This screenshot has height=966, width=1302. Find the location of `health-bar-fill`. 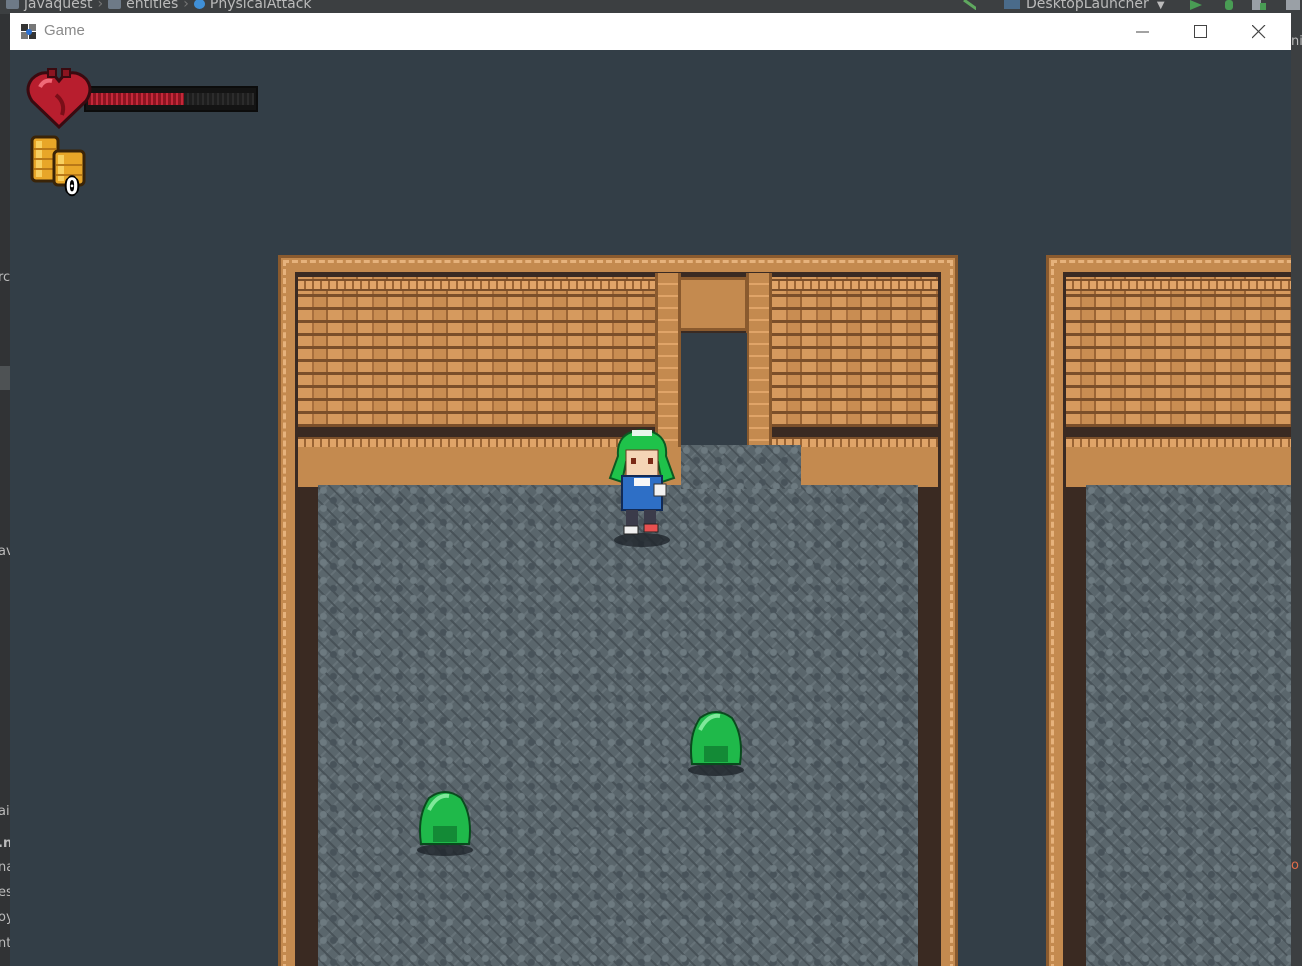

health-bar-fill is located at coordinates (136, 99).